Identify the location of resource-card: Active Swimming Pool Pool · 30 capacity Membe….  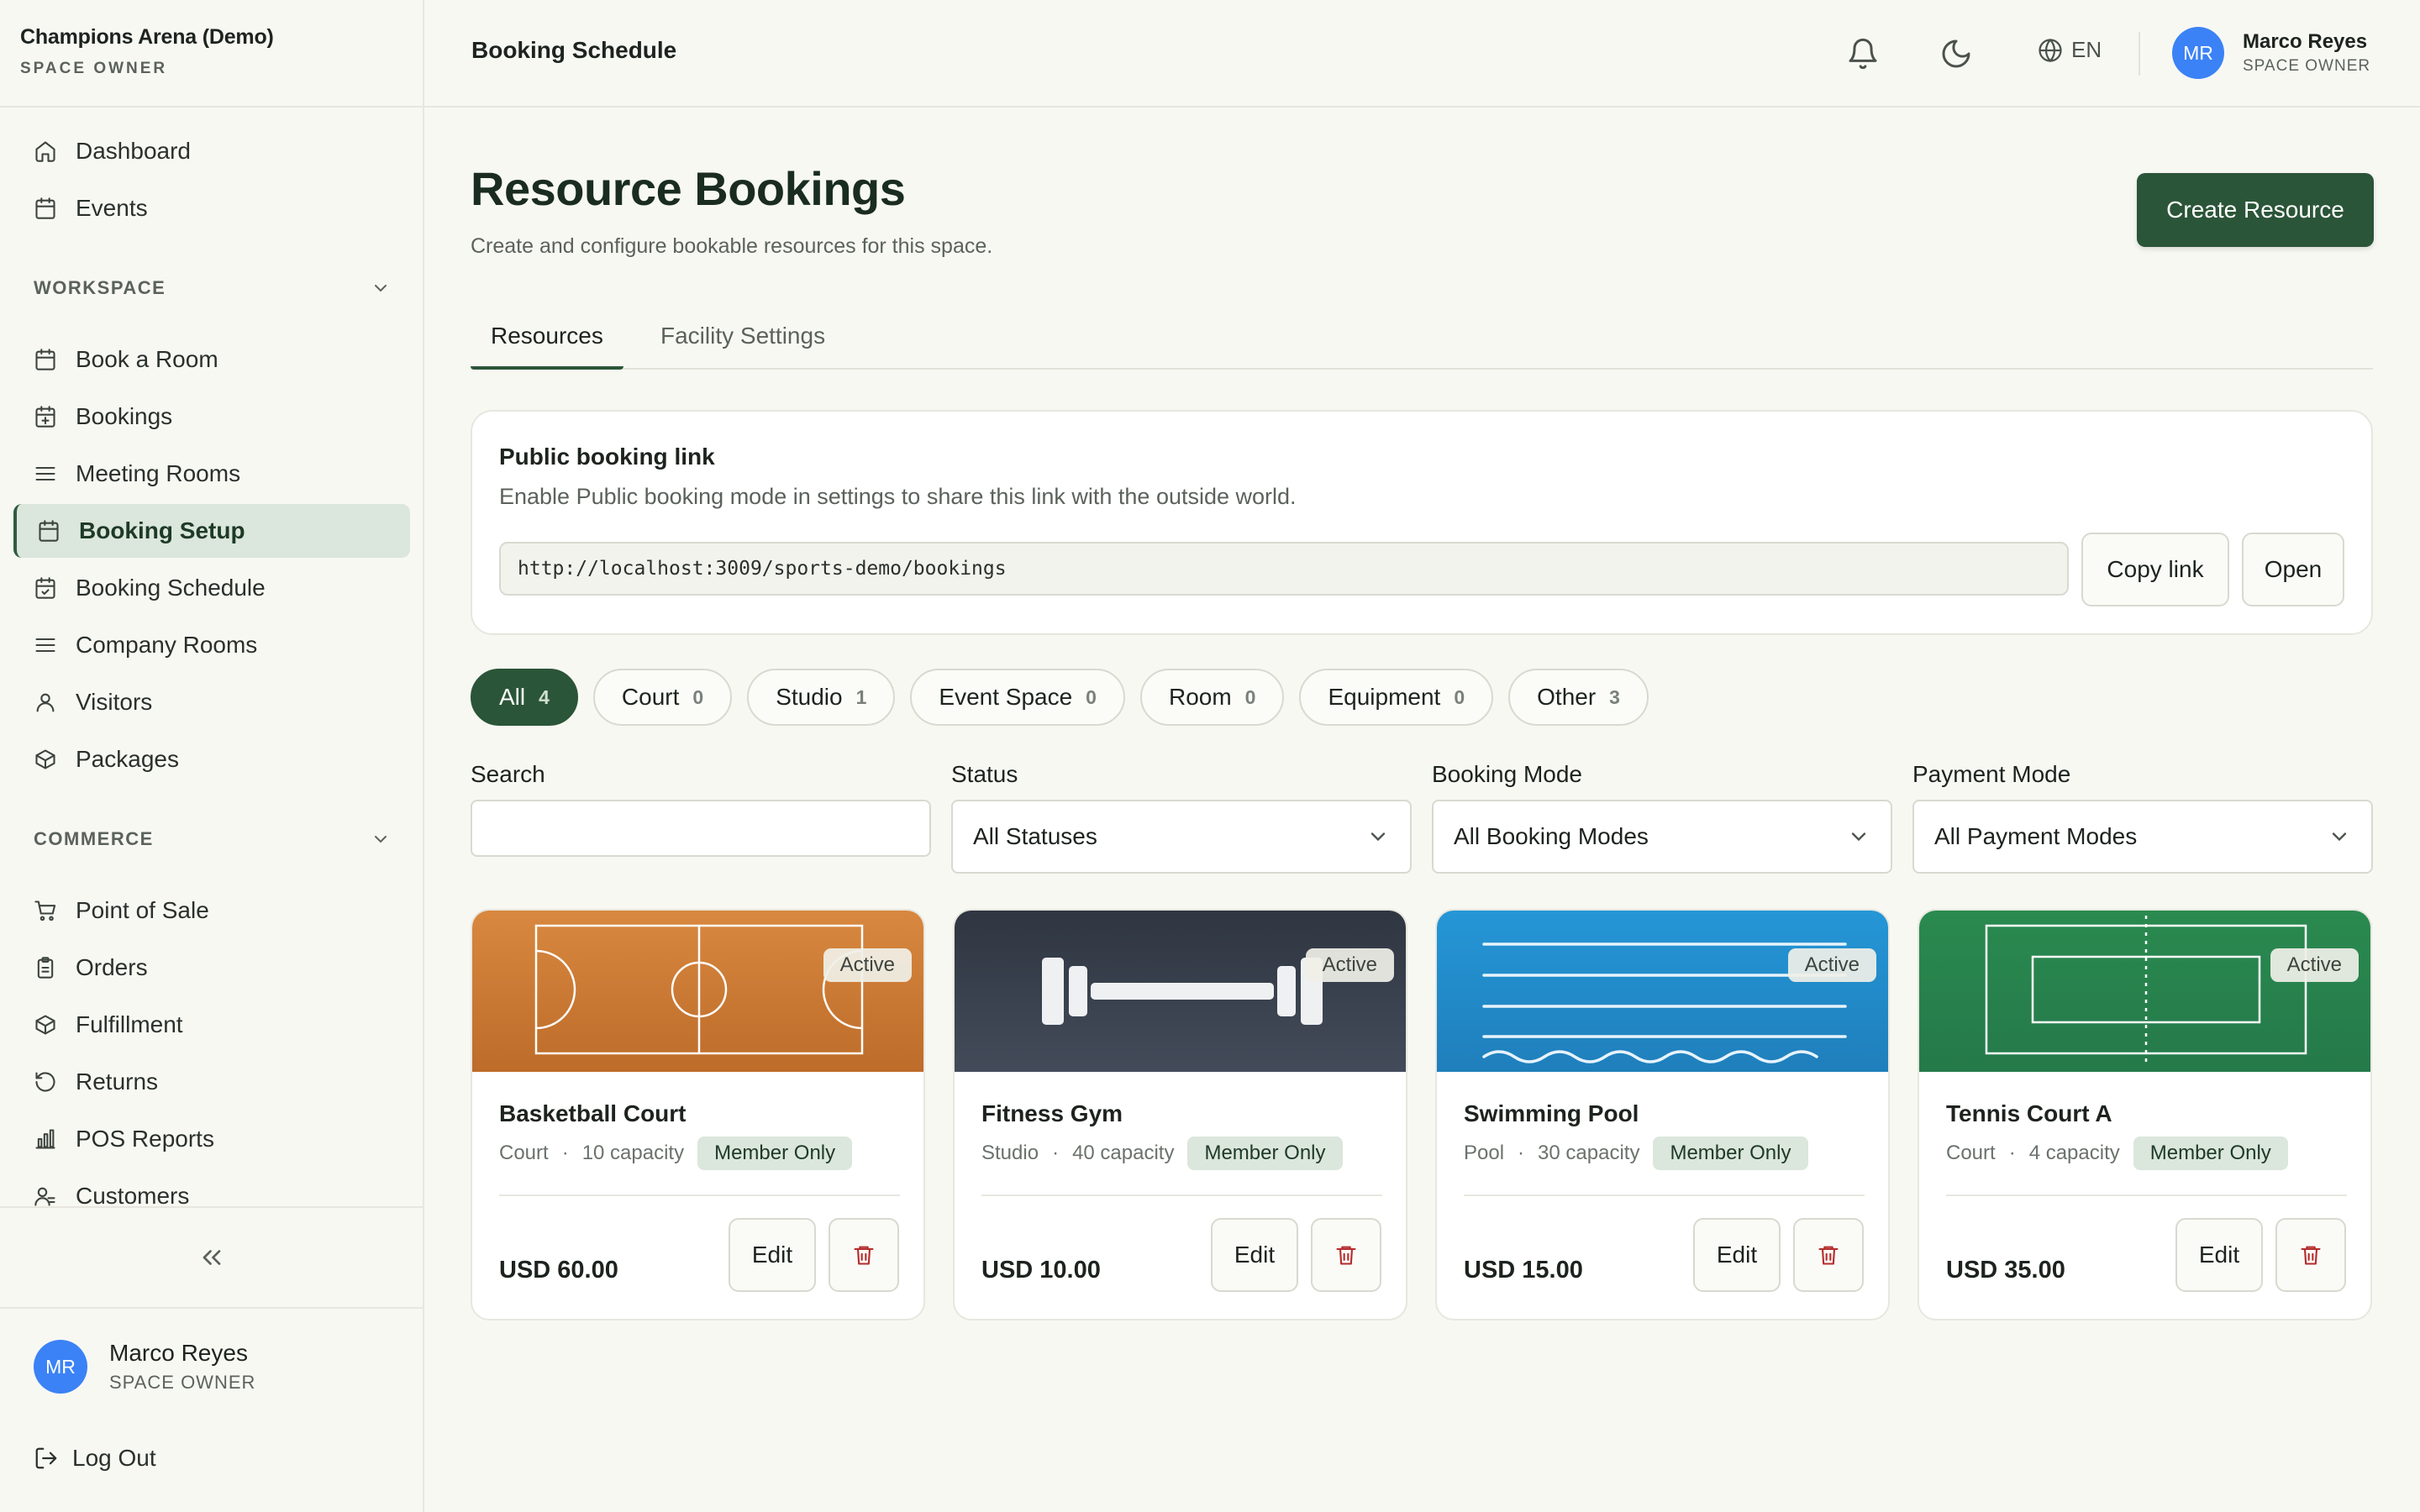
(1662, 1114).